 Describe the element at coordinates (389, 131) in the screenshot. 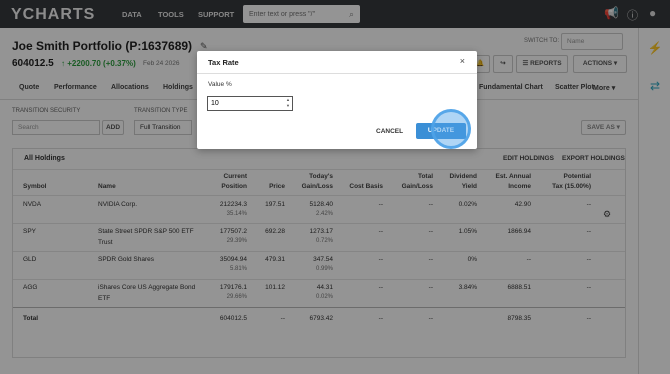

I see `cancel-button: CANCEL` at that location.